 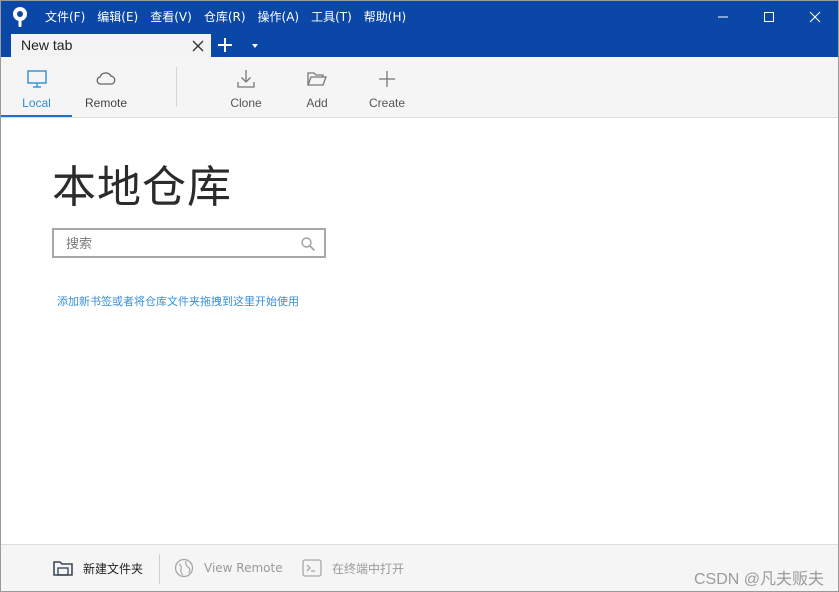 I want to click on add-label: Add, so click(x=317, y=103).